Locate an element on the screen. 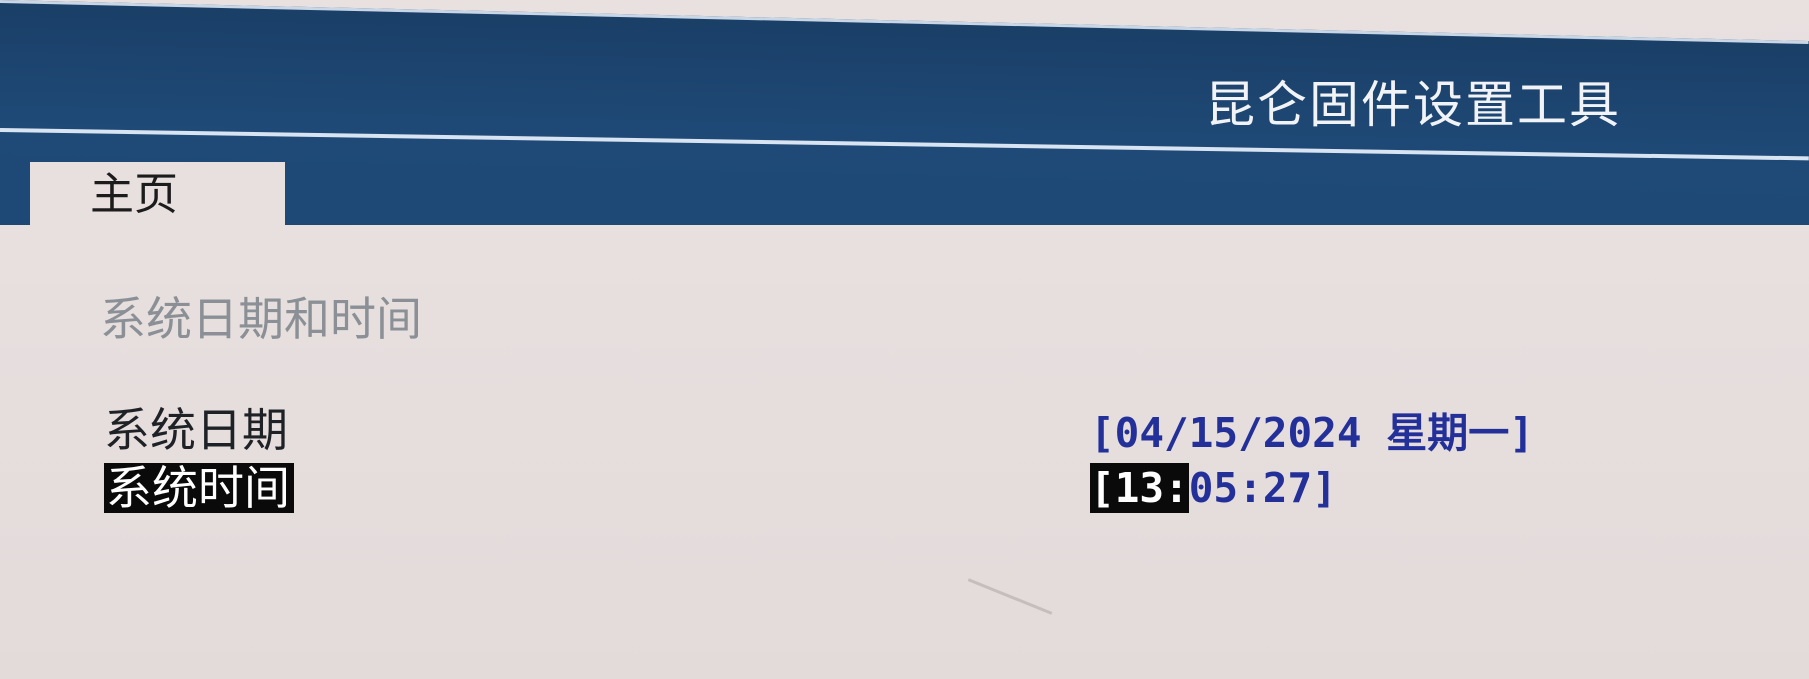 The width and height of the screenshot is (1809, 679). app-title: 昆仑固件设置工具 is located at coordinates (1413, 105).